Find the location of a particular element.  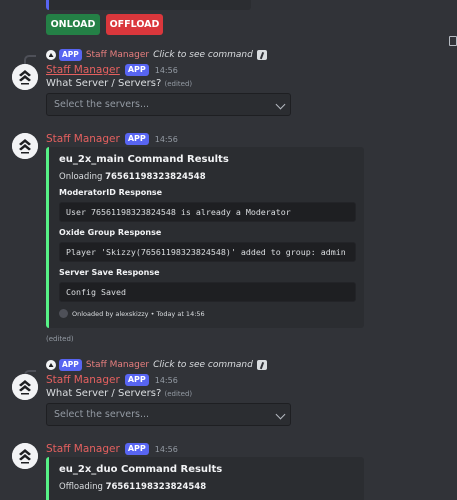

embed-status: Onloading 76561198323824548 is located at coordinates (132, 177).